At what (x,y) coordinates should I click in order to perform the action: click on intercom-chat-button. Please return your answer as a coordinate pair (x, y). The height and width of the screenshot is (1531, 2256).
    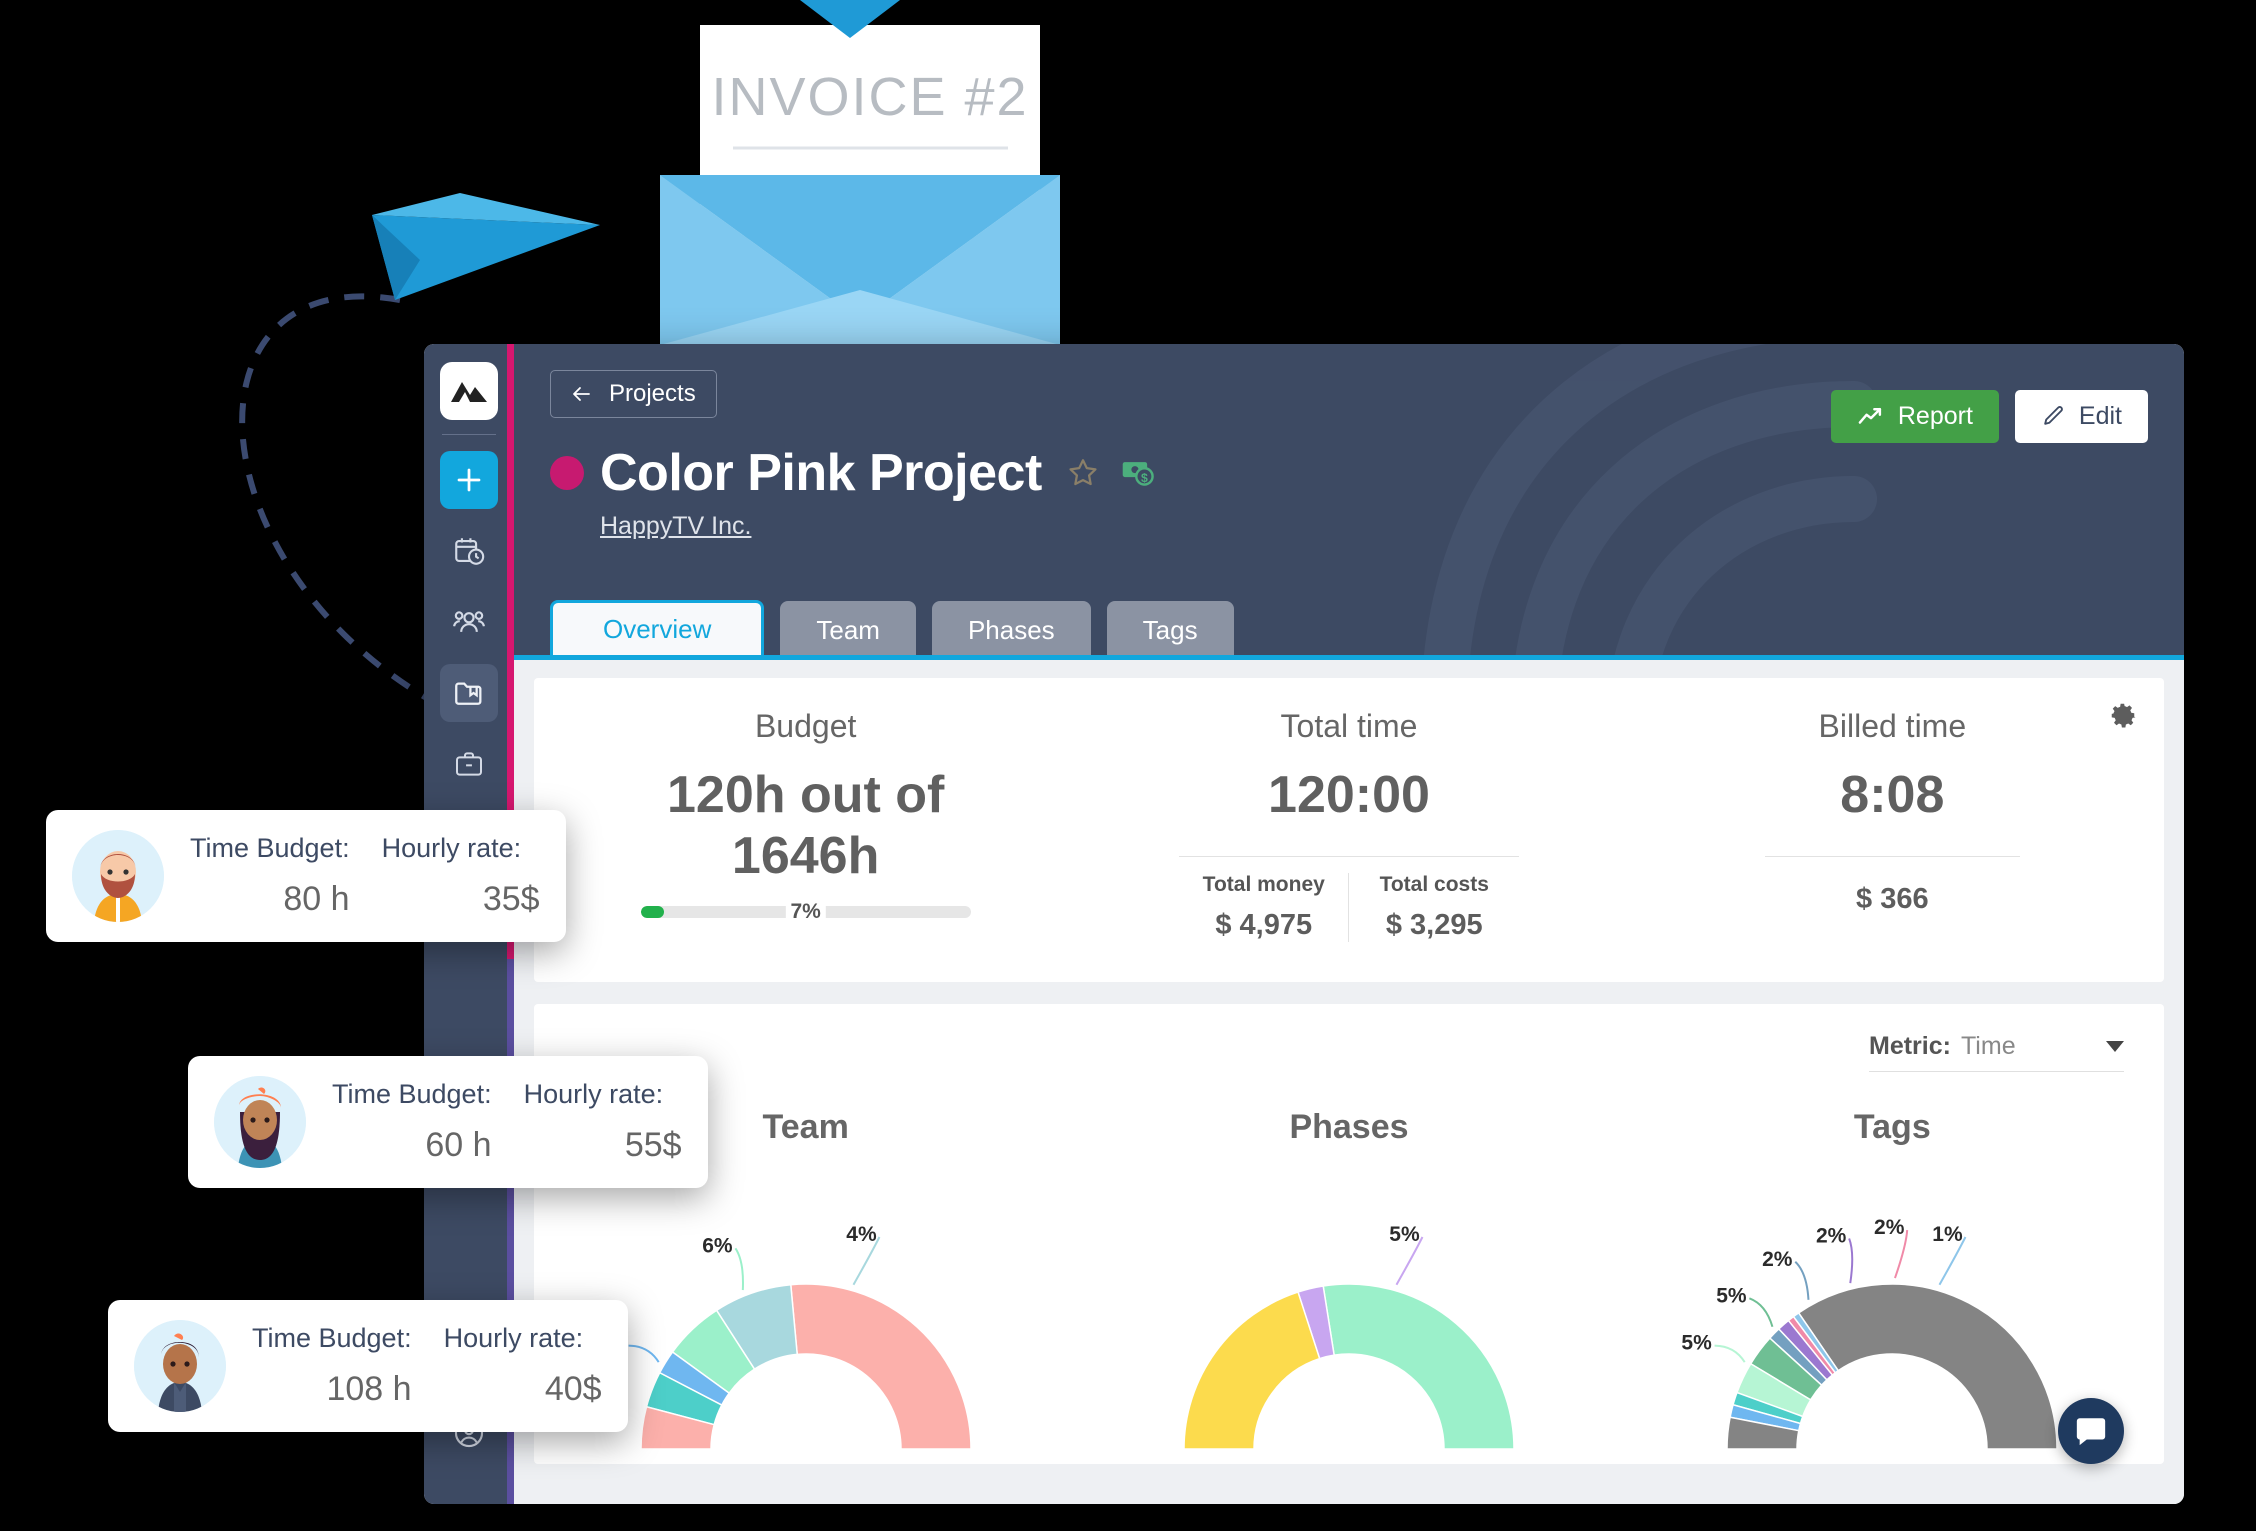
    Looking at the image, I should click on (2091, 1431).